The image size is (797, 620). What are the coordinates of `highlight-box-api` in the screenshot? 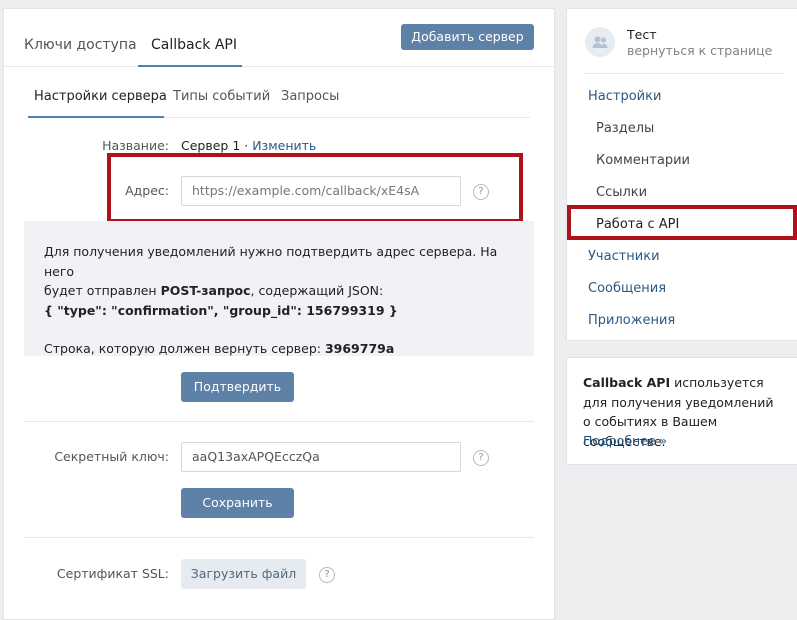 It's located at (682, 222).